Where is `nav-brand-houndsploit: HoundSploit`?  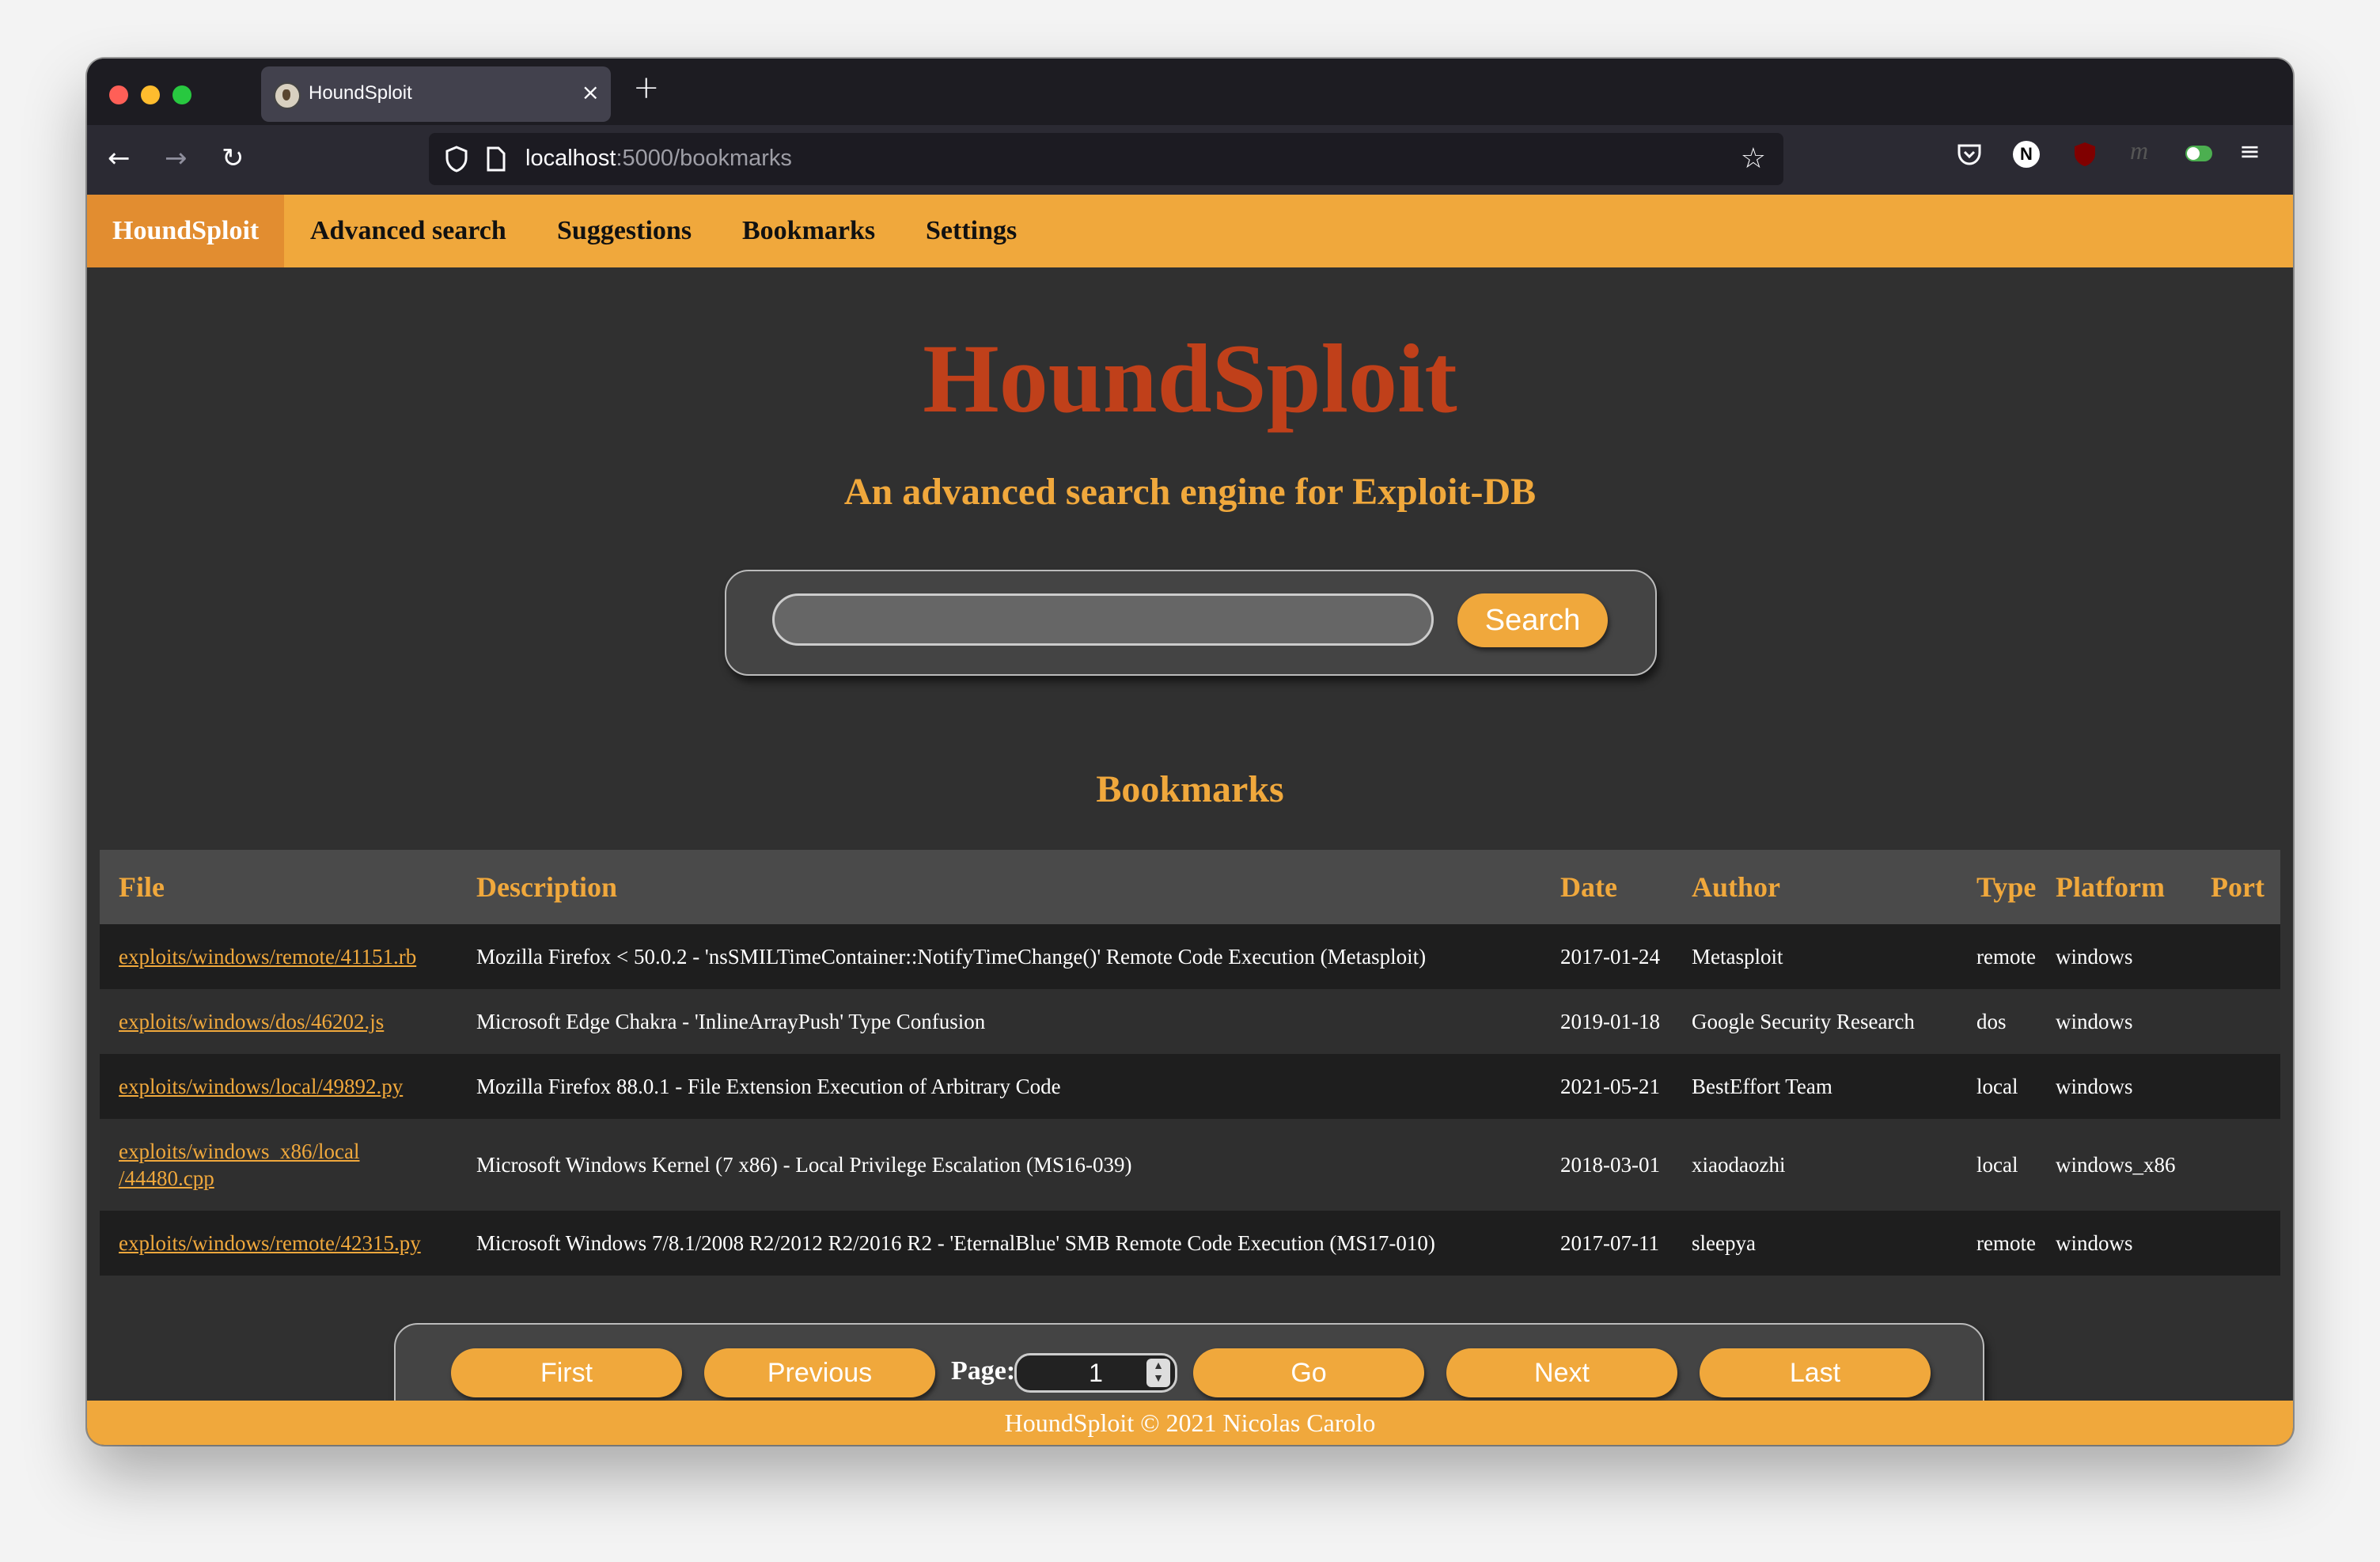
nav-brand-houndsploit: HoundSploit is located at coordinates (186, 231).